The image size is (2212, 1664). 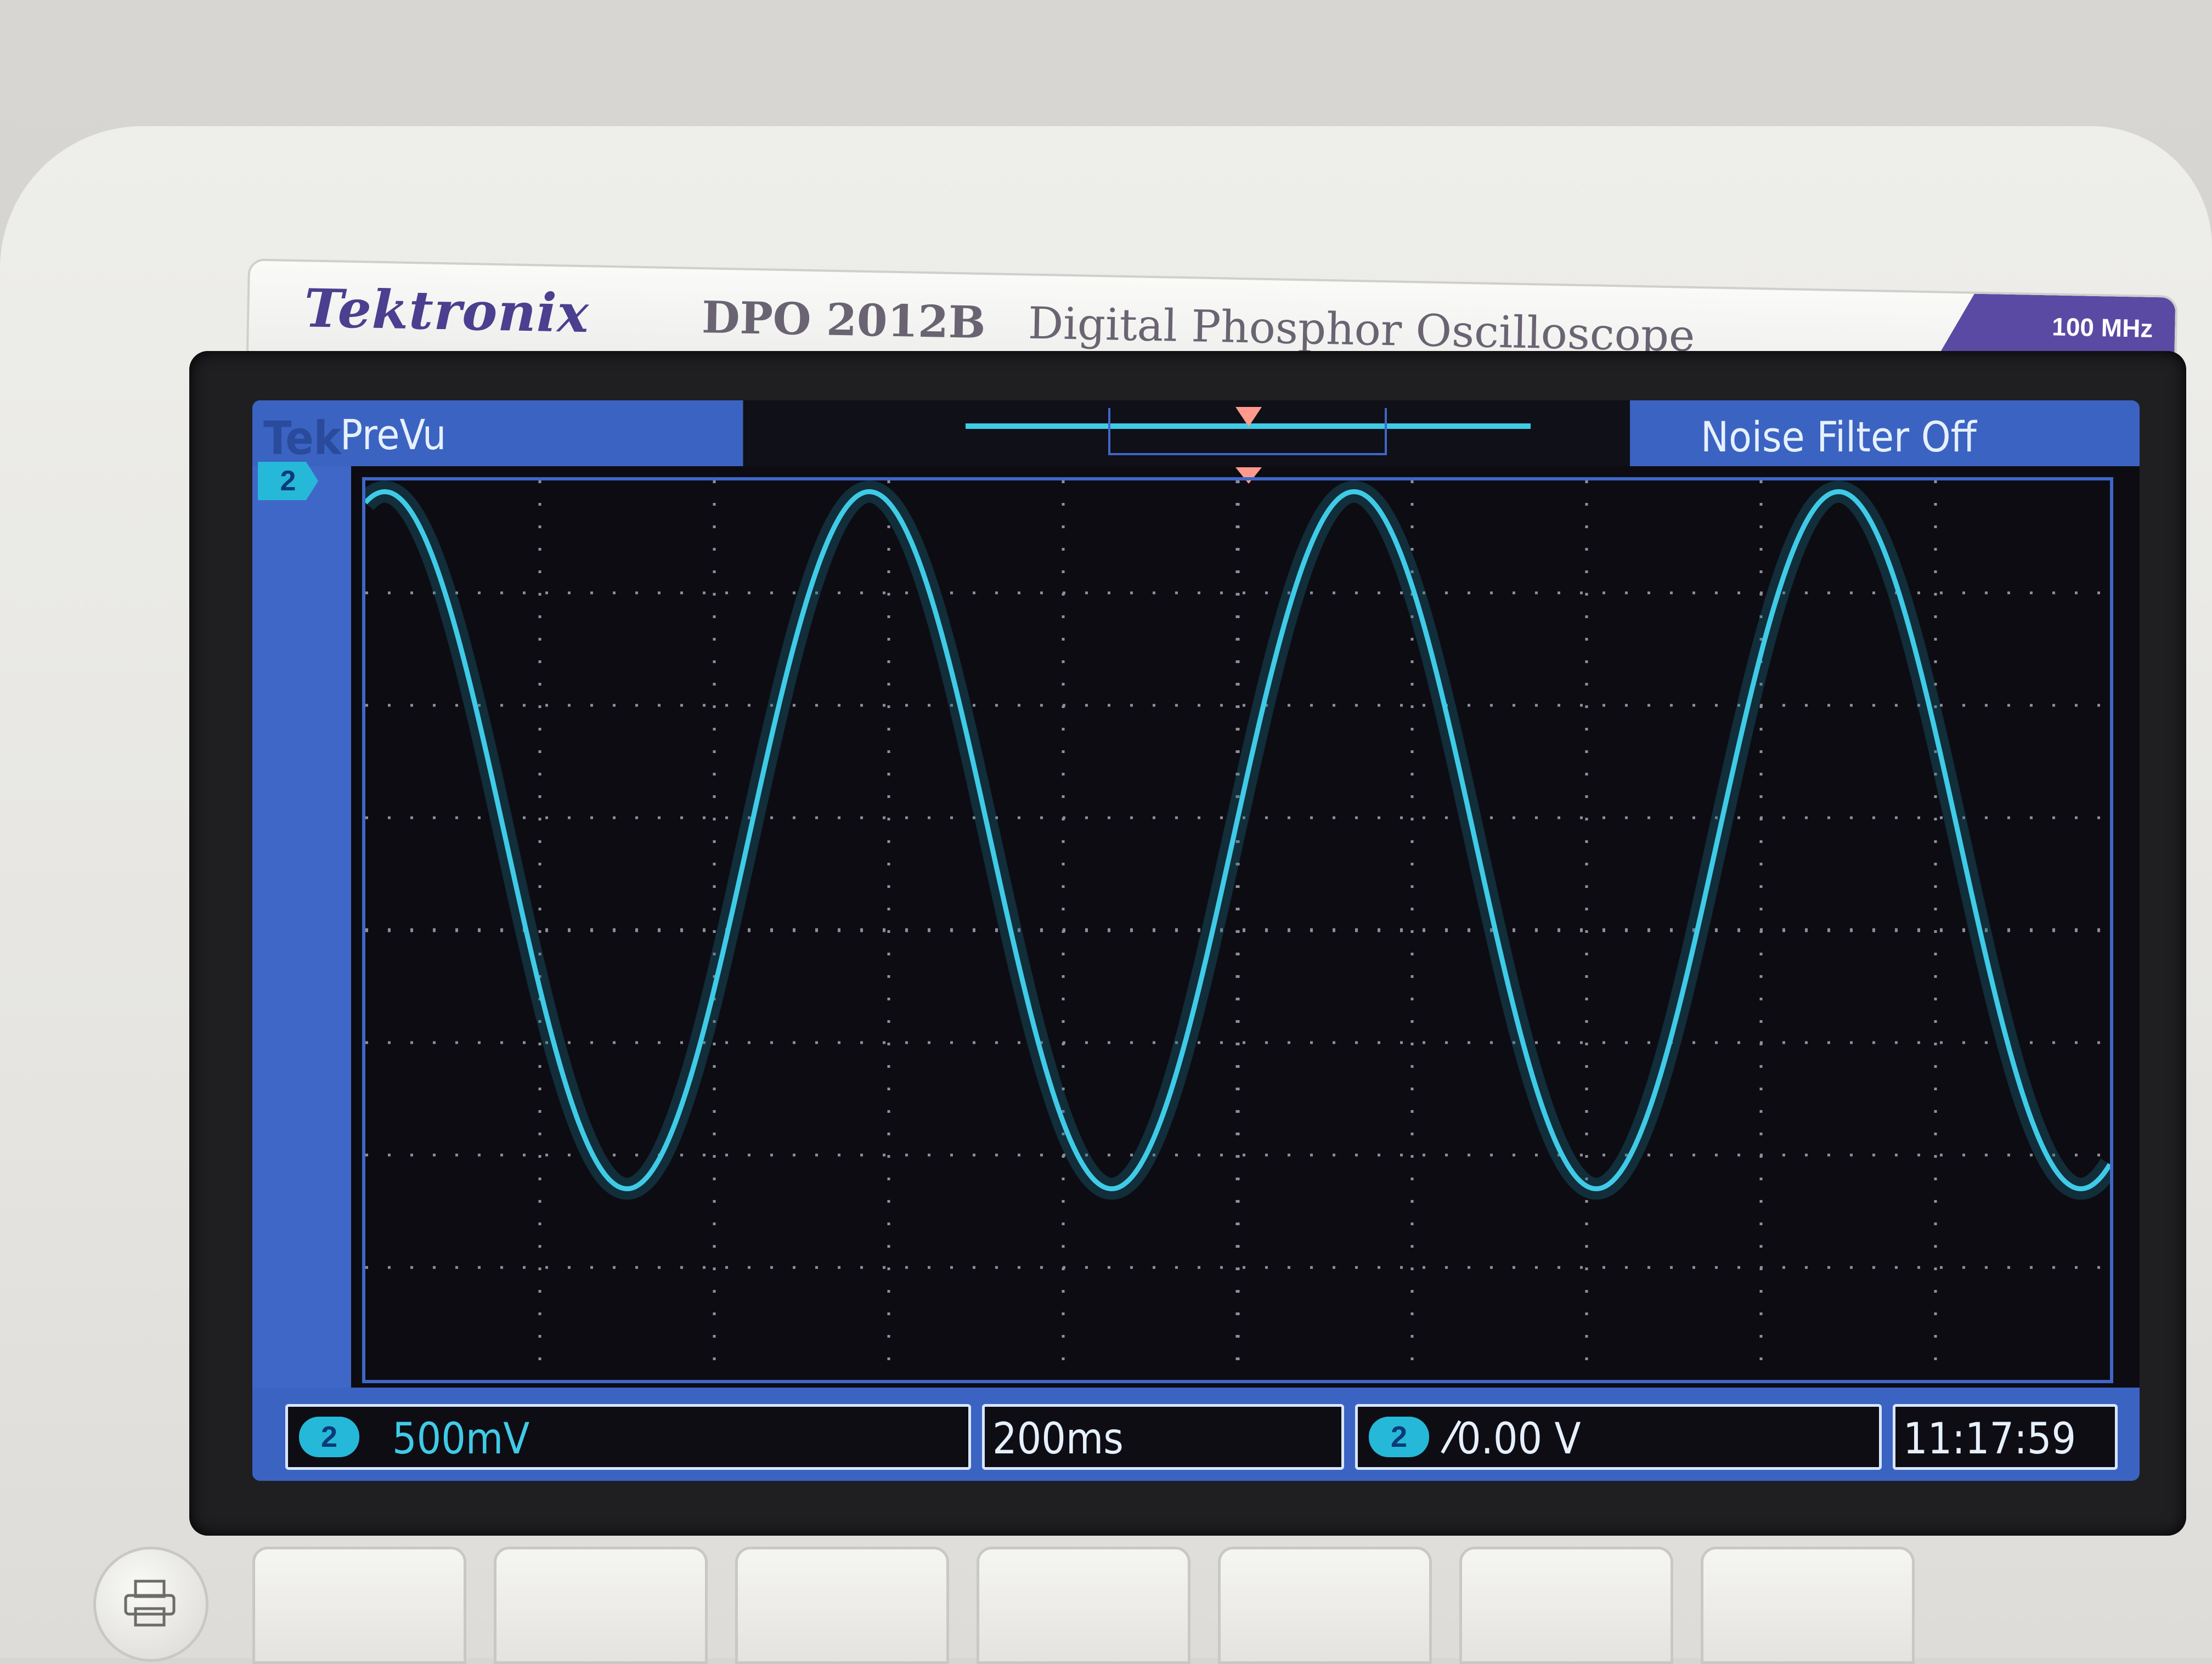 I want to click on noise-filter-label: Noise Filter Off, so click(x=1839, y=436).